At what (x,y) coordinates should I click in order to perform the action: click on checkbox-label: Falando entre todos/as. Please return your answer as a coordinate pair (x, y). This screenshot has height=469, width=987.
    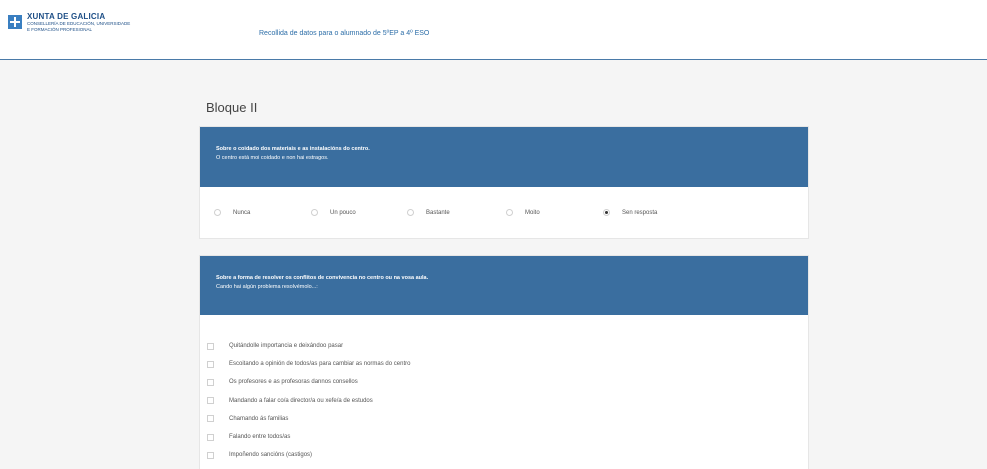
    Looking at the image, I should click on (260, 437).